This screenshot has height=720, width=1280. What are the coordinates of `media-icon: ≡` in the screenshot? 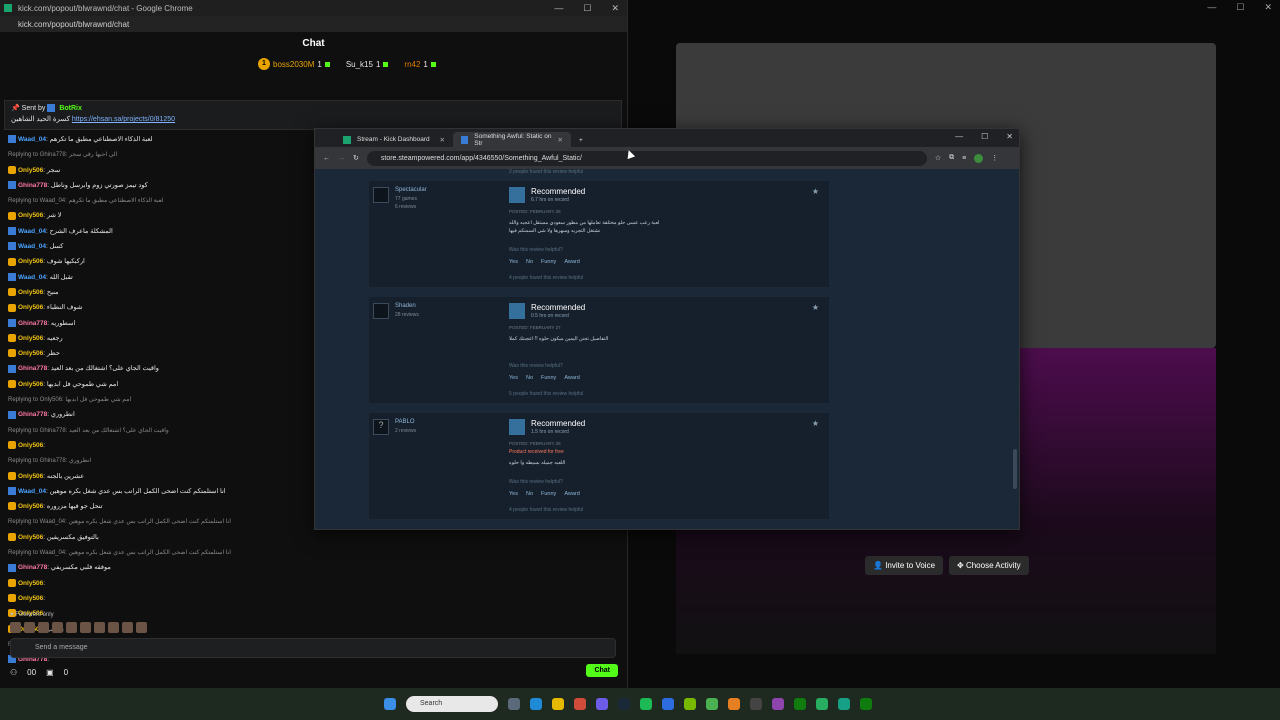 It's located at (964, 158).